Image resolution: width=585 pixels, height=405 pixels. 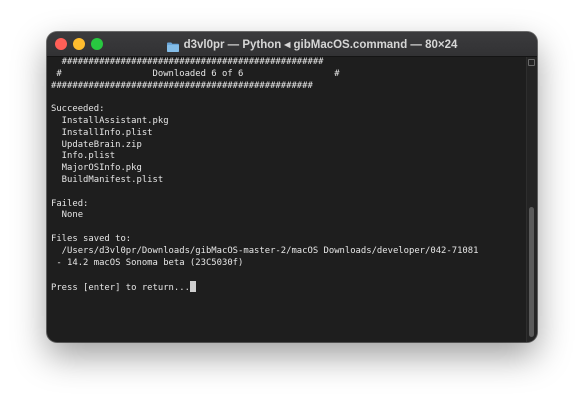 I want to click on terminal-line: - 14.2 macOS Sonoma beta (23C5030f), so click(x=147, y=262).